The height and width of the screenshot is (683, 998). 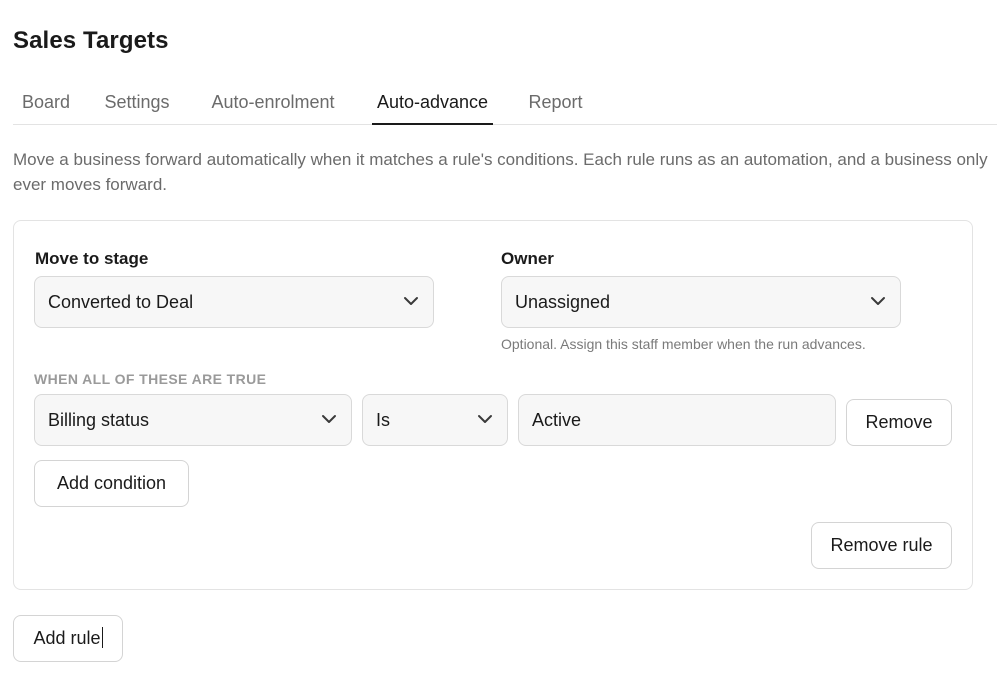 I want to click on condition-field-select: Billing status, so click(x=193, y=420).